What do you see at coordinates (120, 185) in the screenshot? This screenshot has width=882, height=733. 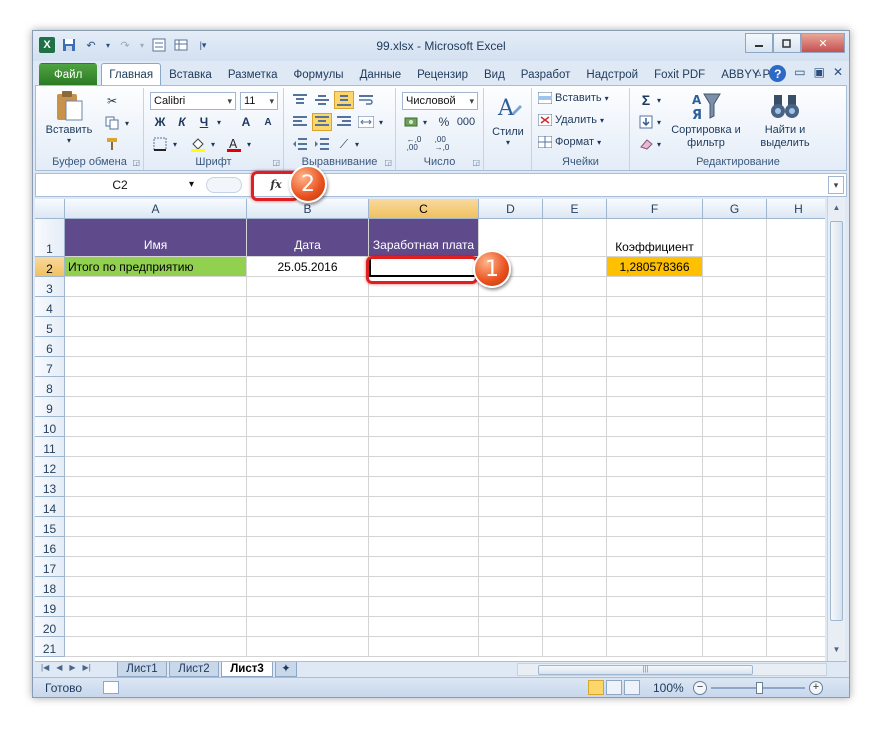 I see `name-box: C2` at bounding box center [120, 185].